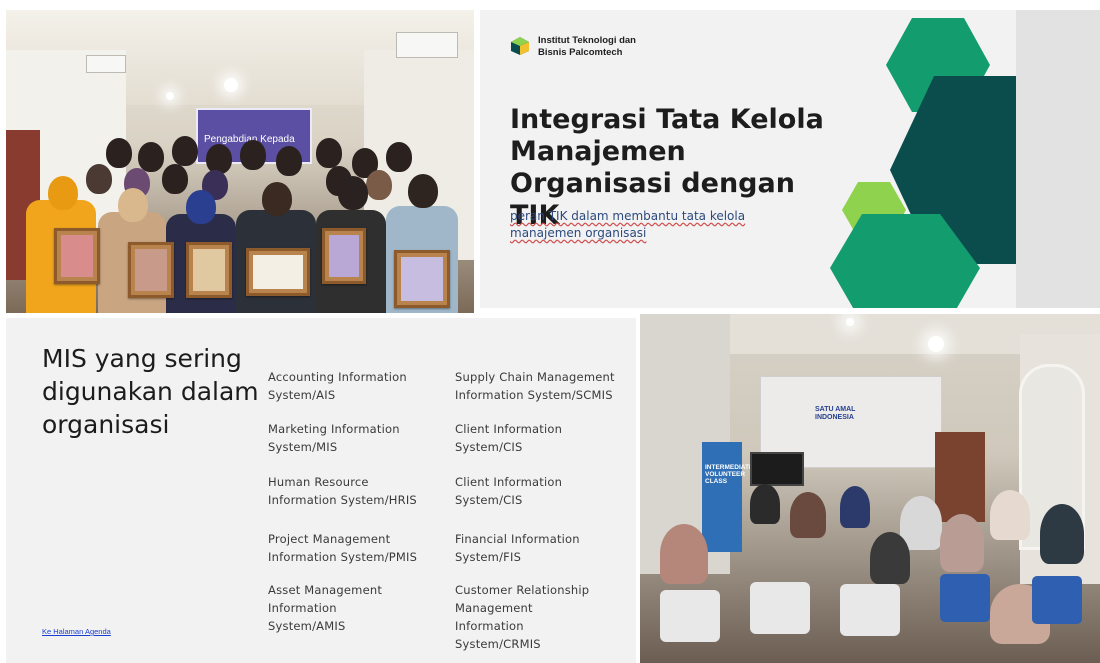 The height and width of the screenshot is (663, 1100). Describe the element at coordinates (334, 438) in the screenshot. I see `mis-item-mis: Marketing Information System/MIS` at that location.